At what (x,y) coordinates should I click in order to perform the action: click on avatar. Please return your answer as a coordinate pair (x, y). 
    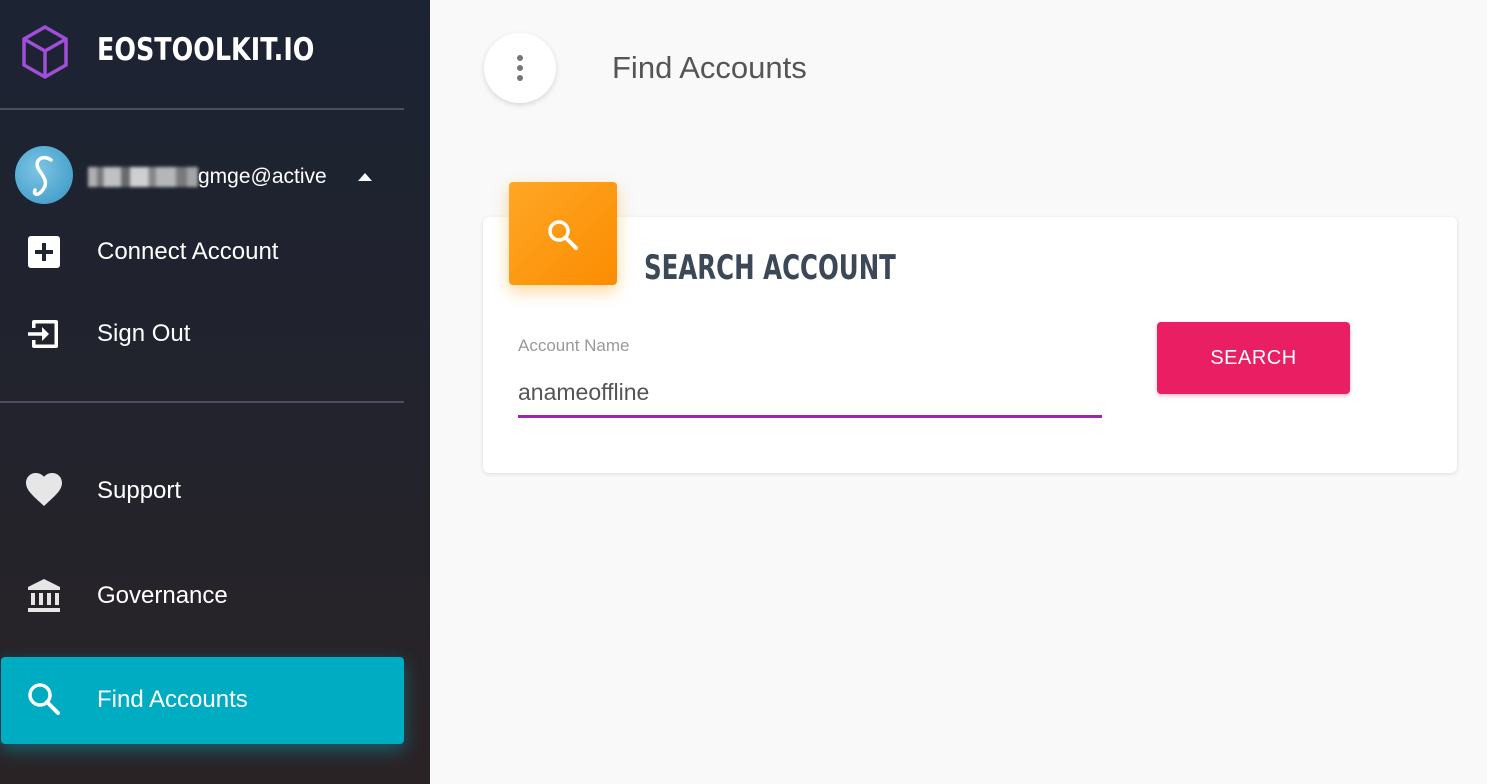
    Looking at the image, I should click on (44, 175).